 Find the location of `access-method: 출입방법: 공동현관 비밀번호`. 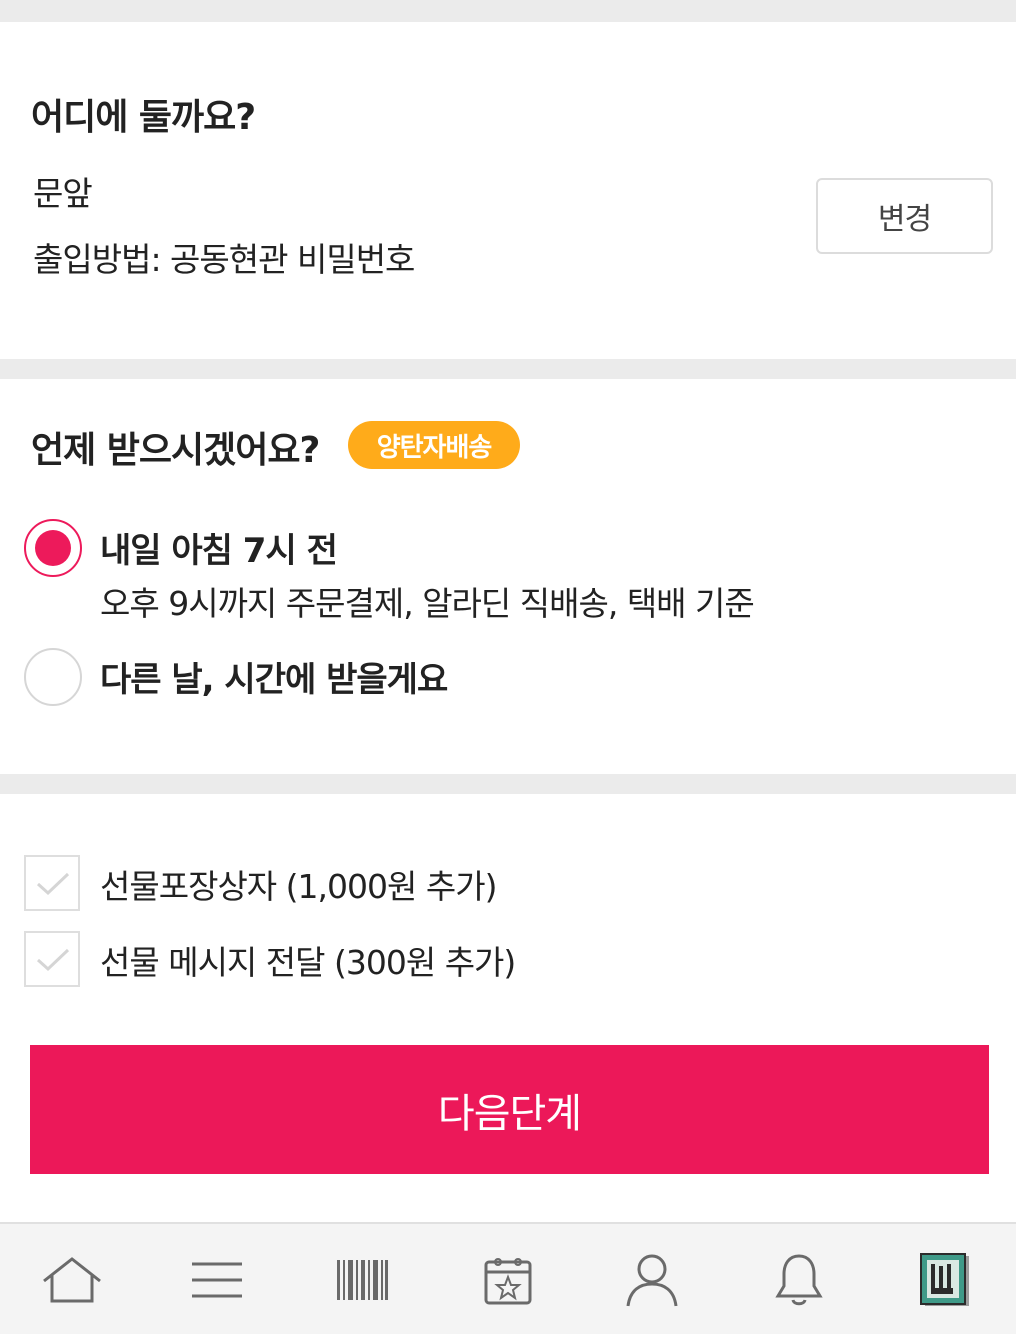

access-method: 출입방법: 공동현관 비밀번호 is located at coordinates (224, 259).